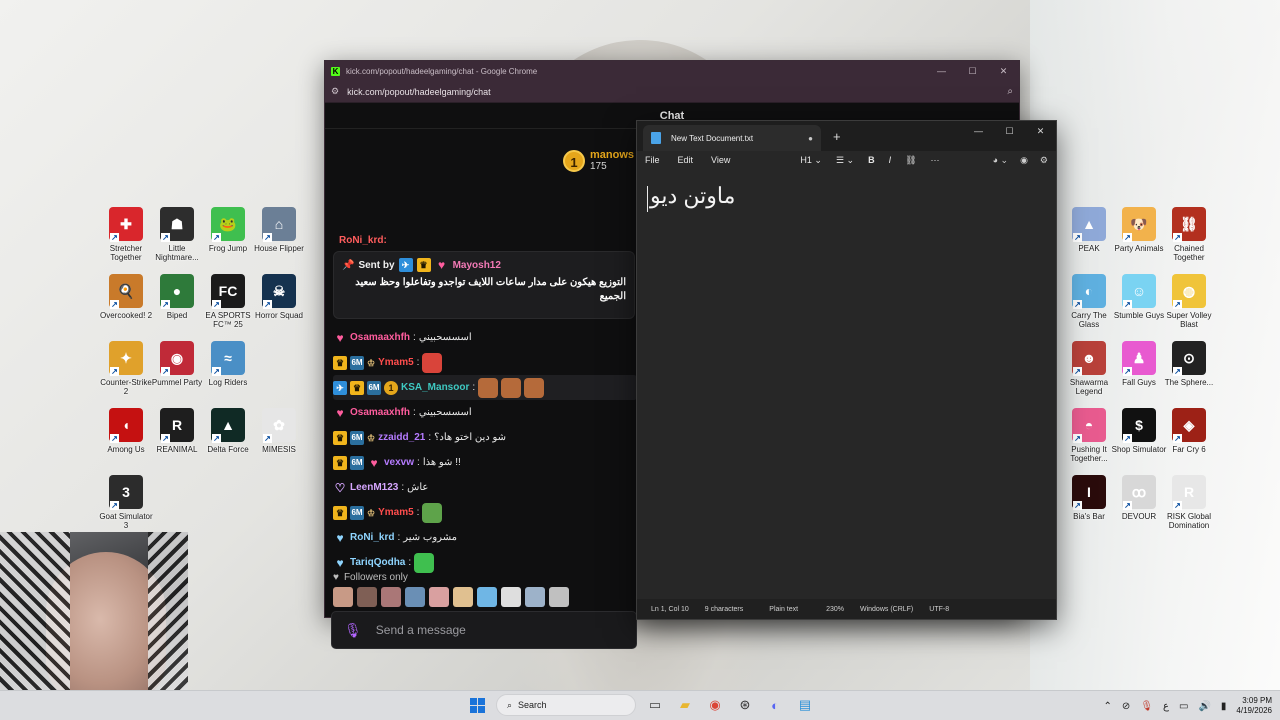  I want to click on desktop-icon: ✿ MIMESIS, so click(279, 431).